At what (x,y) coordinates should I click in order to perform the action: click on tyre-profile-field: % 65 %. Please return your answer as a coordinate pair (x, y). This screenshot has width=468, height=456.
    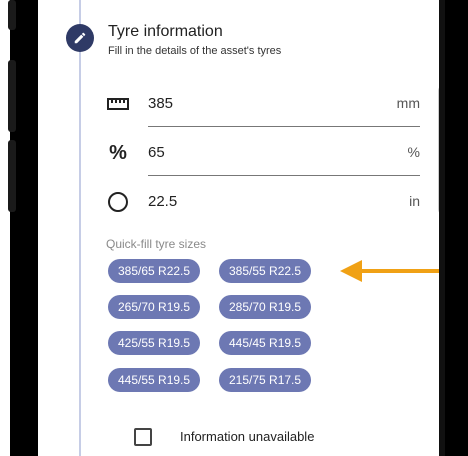
    Looking at the image, I should click on (263, 161).